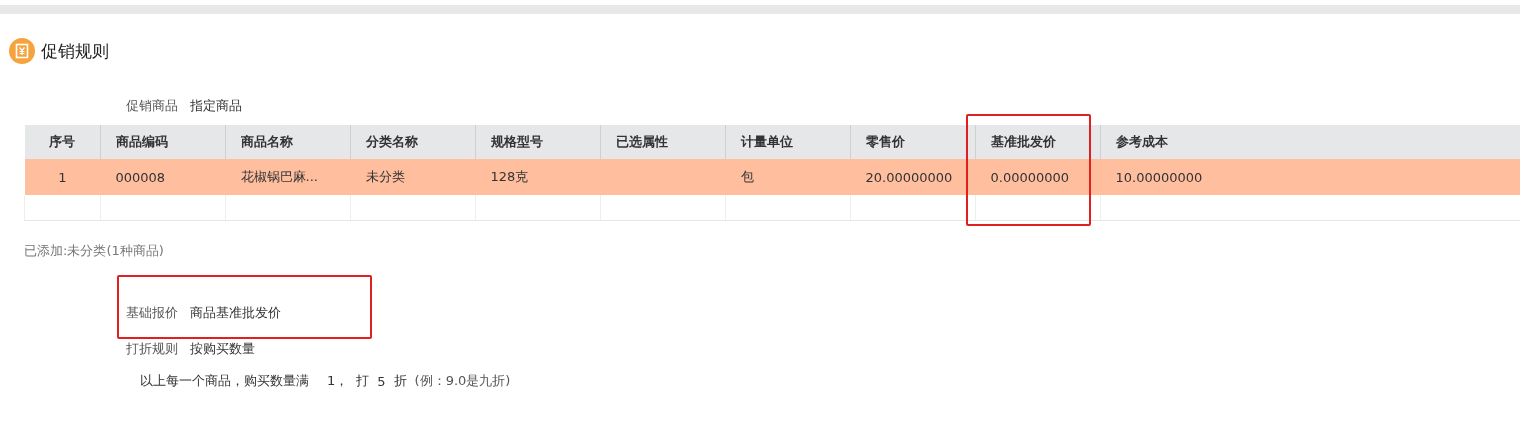 The image size is (1520, 430). Describe the element at coordinates (62, 177) in the screenshot. I see `table-cell: 1` at that location.